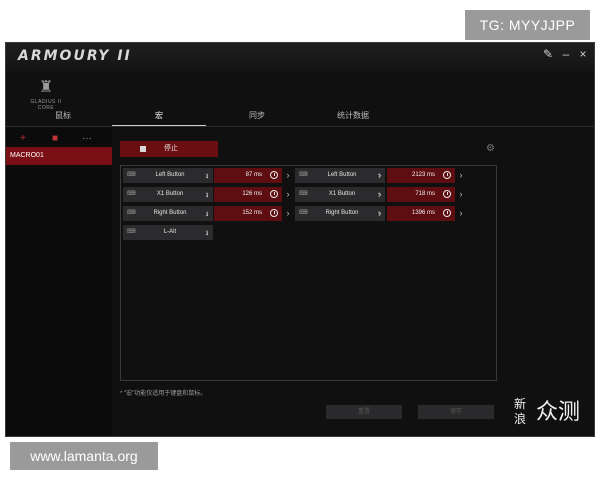 The width and height of the screenshot is (600, 480). I want to click on macro-key-event: ⌨ Right Button ↓, so click(168, 213).